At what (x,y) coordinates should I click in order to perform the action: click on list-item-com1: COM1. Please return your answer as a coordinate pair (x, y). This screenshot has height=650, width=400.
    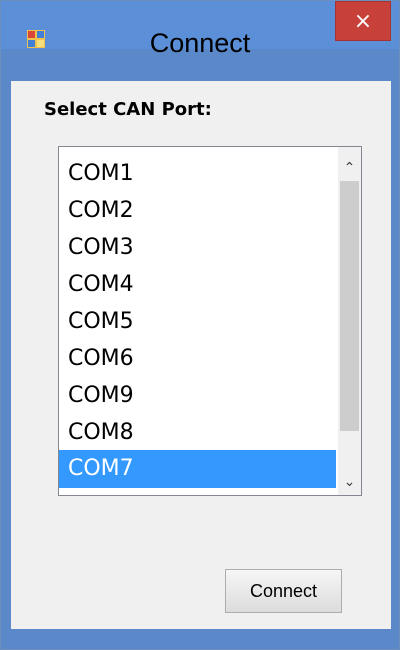
    Looking at the image, I should click on (197, 174).